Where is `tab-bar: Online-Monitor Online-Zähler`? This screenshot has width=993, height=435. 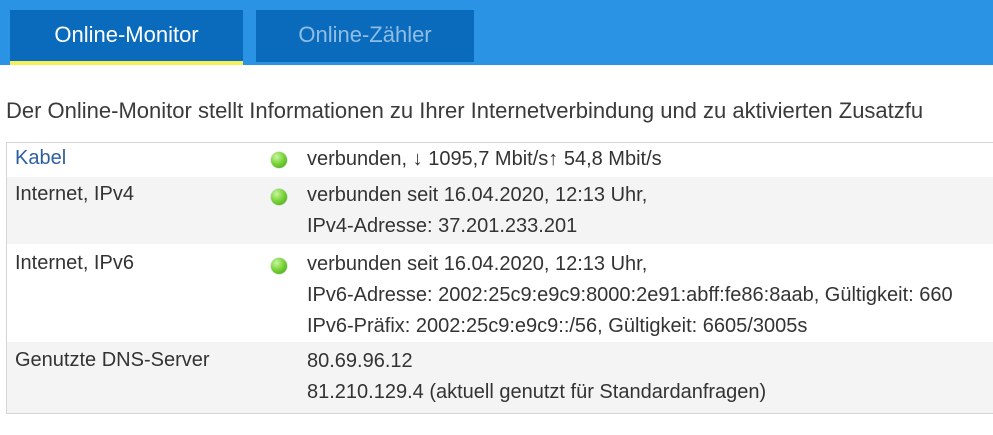
tab-bar: Online-Monitor Online-Zähler is located at coordinates (496, 32).